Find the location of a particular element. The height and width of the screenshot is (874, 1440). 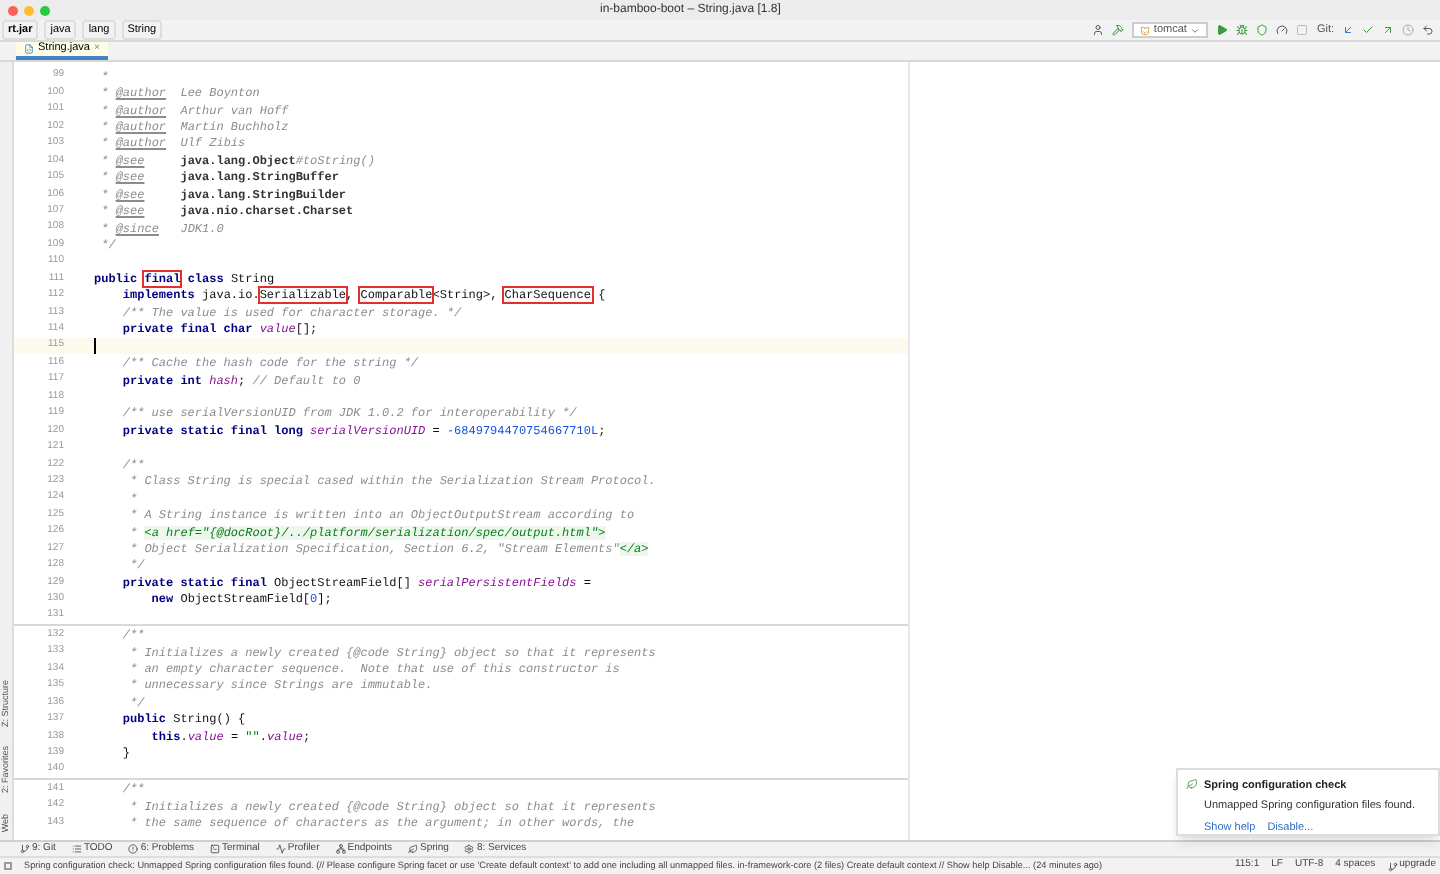

undo-icon is located at coordinates (1428, 30).